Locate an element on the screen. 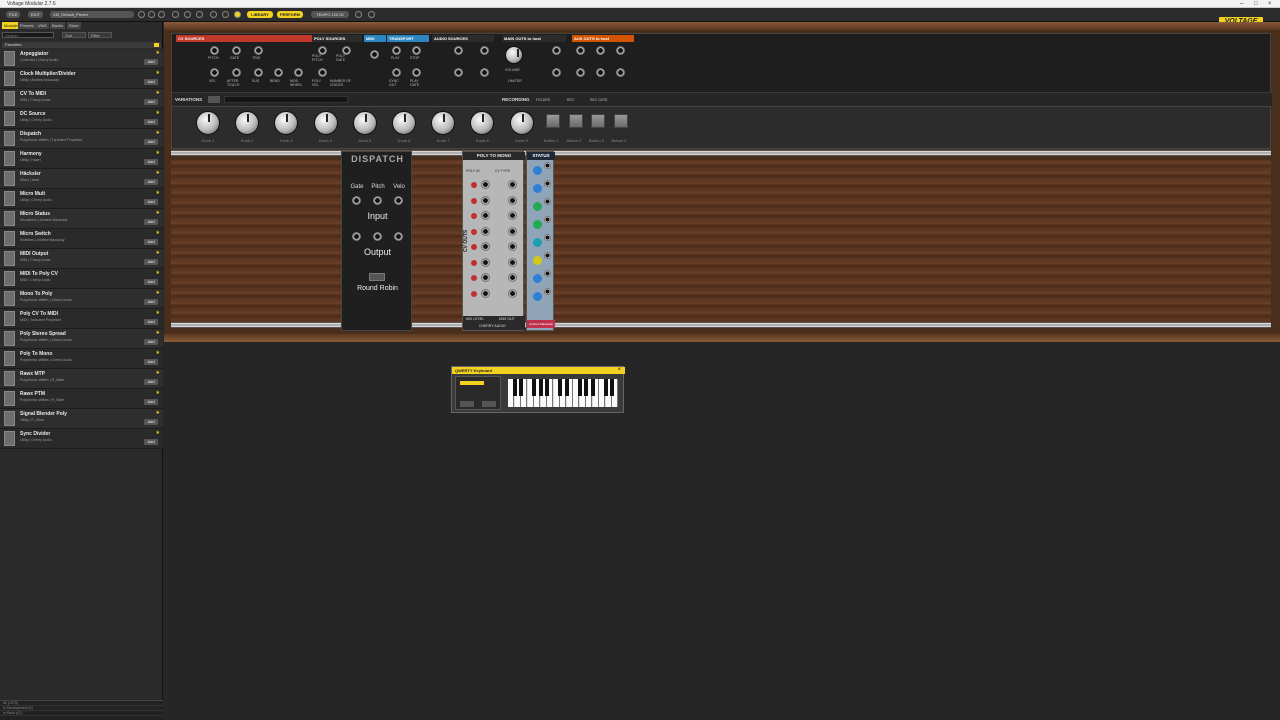  octave-down-button is located at coordinates (467, 404).